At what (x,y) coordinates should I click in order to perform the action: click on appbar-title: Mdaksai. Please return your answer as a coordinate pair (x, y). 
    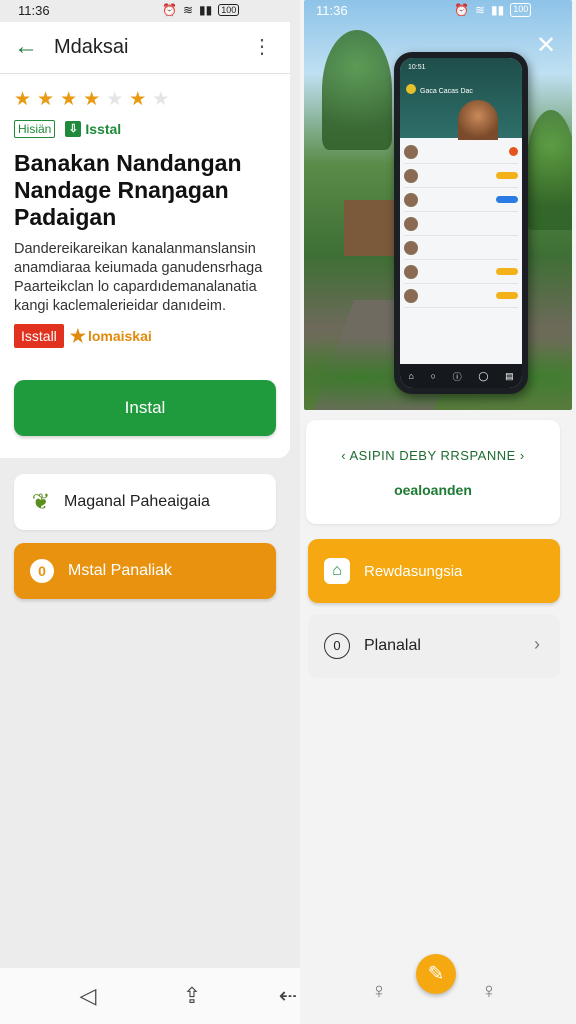
    Looking at the image, I should click on (91, 47).